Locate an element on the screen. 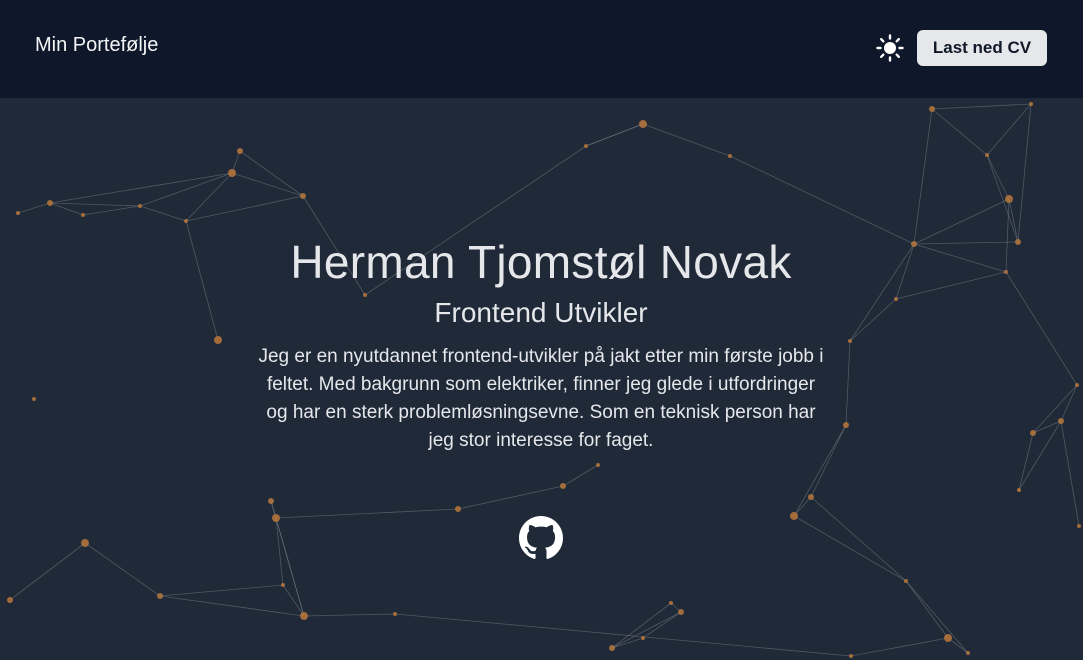  theme-toggle-button is located at coordinates (890, 48).